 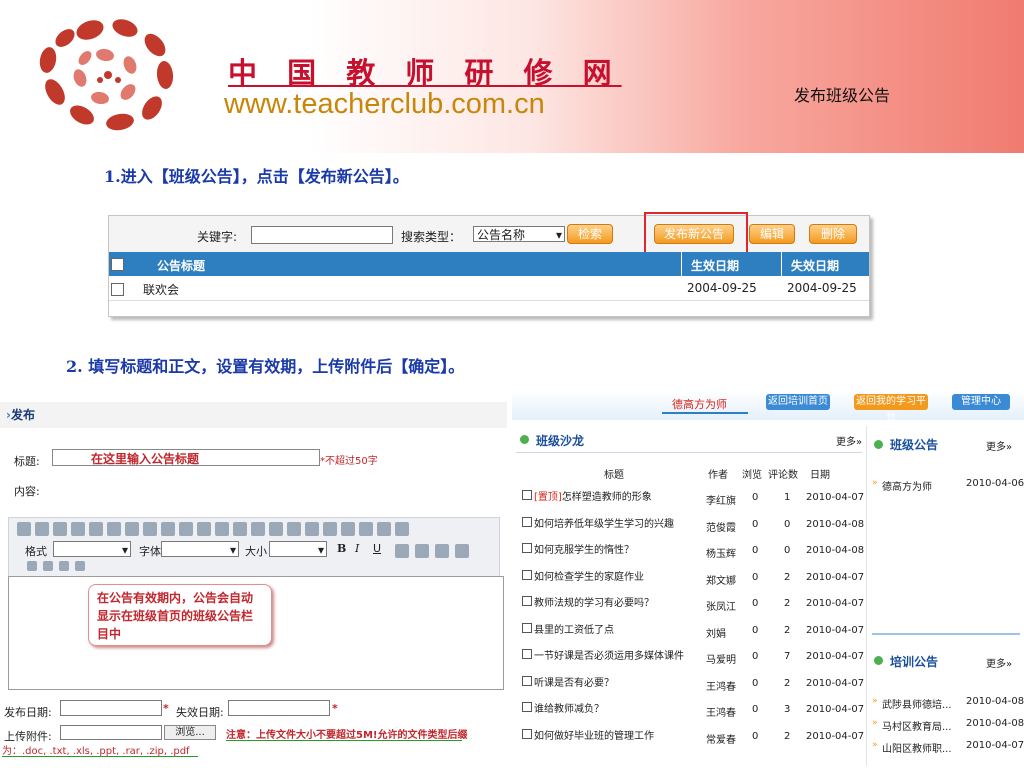 I want to click on salon-row: 如何培养低年级学生学习的兴趣 范俊霞 0 0 2010-04-08, so click(x=688, y=525).